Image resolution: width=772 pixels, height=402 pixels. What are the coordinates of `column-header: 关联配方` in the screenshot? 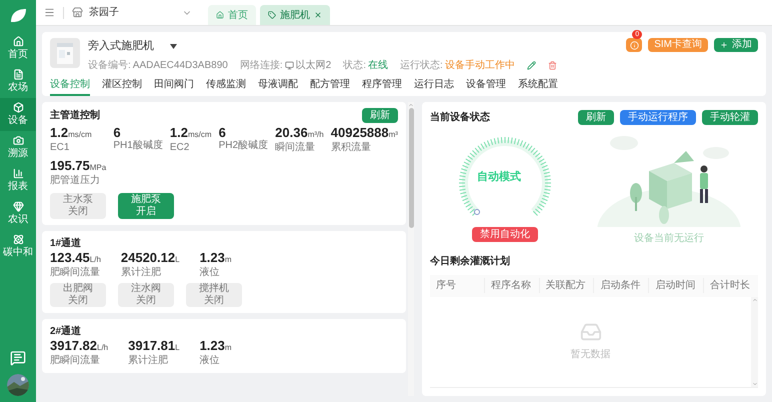 It's located at (566, 285).